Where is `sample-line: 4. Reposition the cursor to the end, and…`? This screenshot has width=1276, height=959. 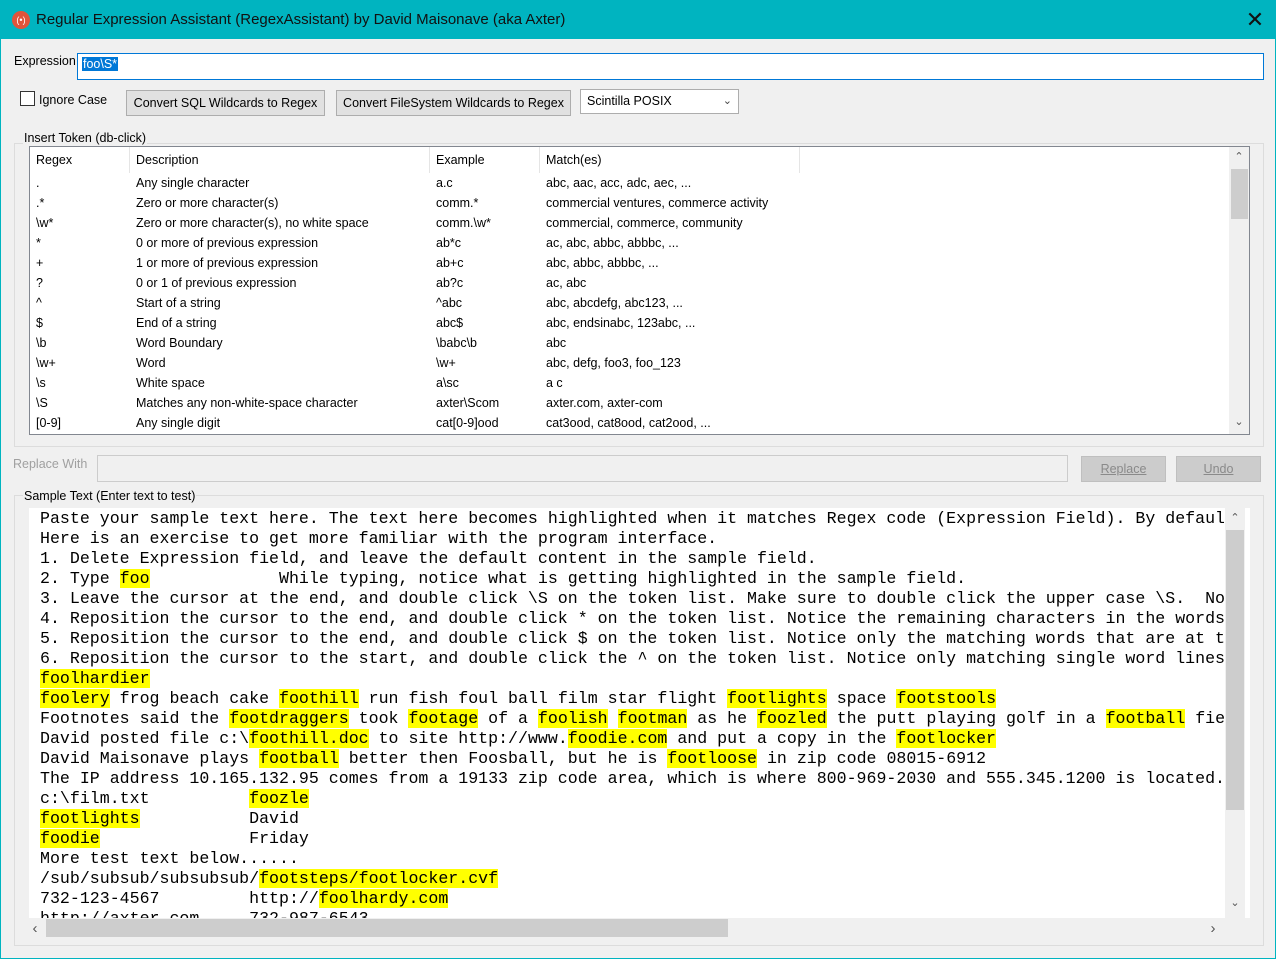
sample-line: 4. Reposition the cursor to the end, and… is located at coordinates (632, 619).